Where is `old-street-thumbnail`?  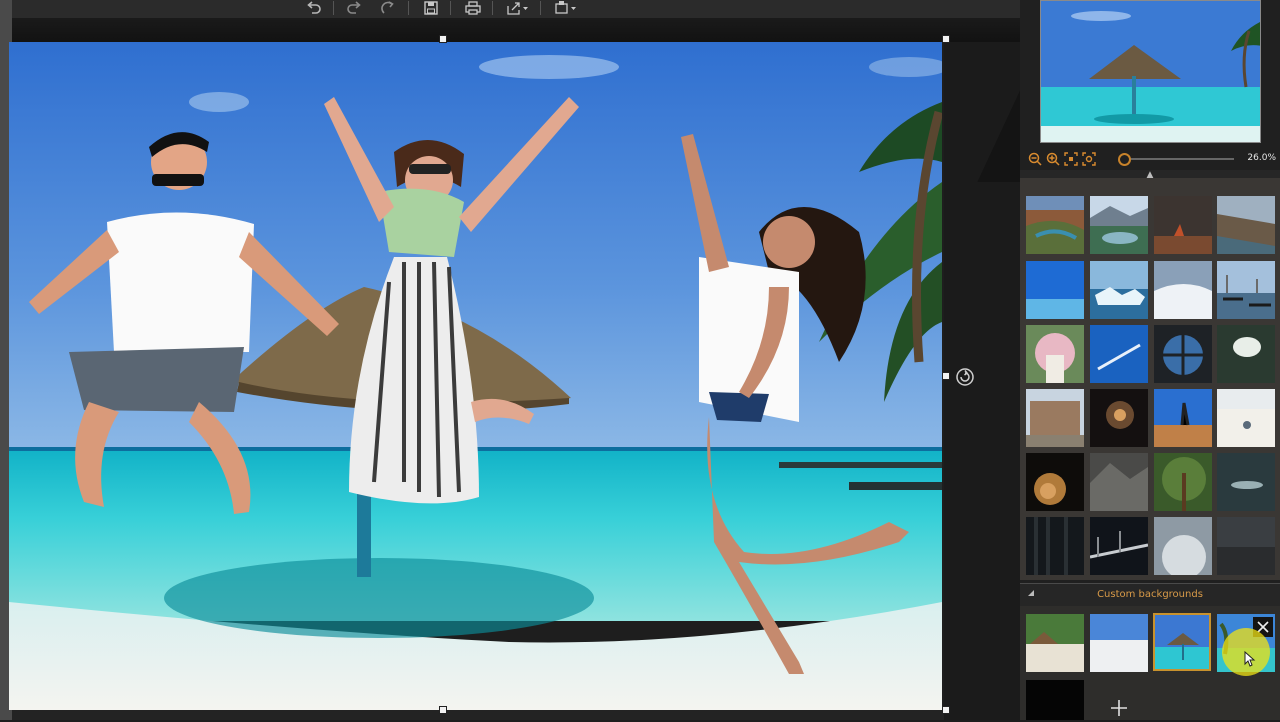
old-street-thumbnail is located at coordinates (1055, 418).